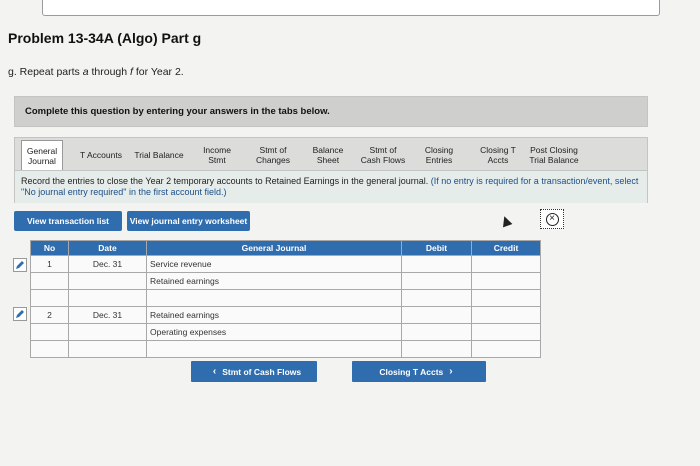 The width and height of the screenshot is (700, 466). Describe the element at coordinates (159, 155) in the screenshot. I see `tab-trial-balance: Trial Balance` at that location.